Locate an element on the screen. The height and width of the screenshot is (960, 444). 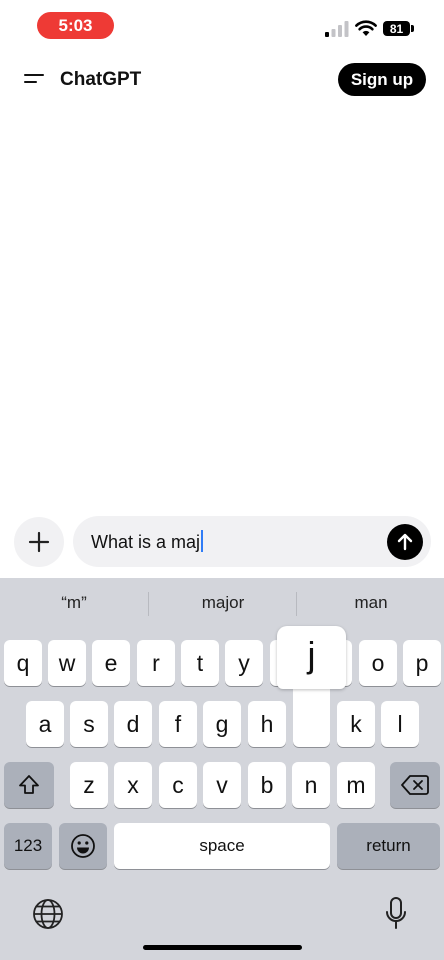
app-header: ChatGPT Sign up is located at coordinates (222, 80).